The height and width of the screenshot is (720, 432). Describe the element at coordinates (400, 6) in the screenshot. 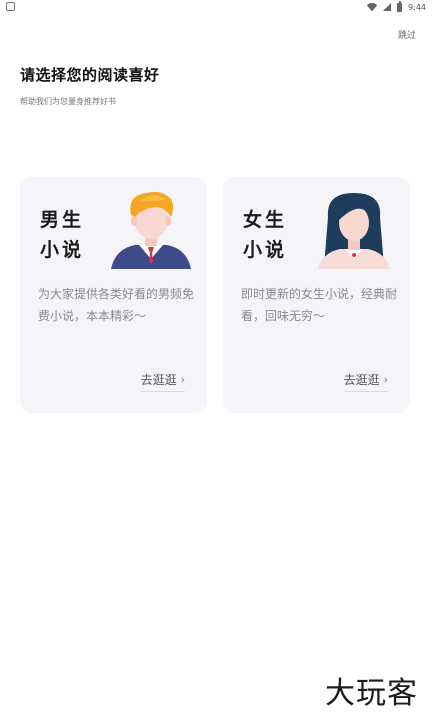

I see `battery-icon` at that location.